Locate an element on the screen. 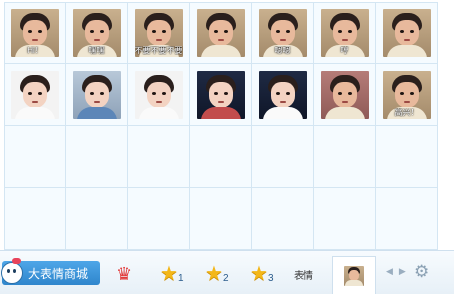 The width and height of the screenshot is (454, 294). sticker-caption: 不要不要不要 is located at coordinates (158, 50).